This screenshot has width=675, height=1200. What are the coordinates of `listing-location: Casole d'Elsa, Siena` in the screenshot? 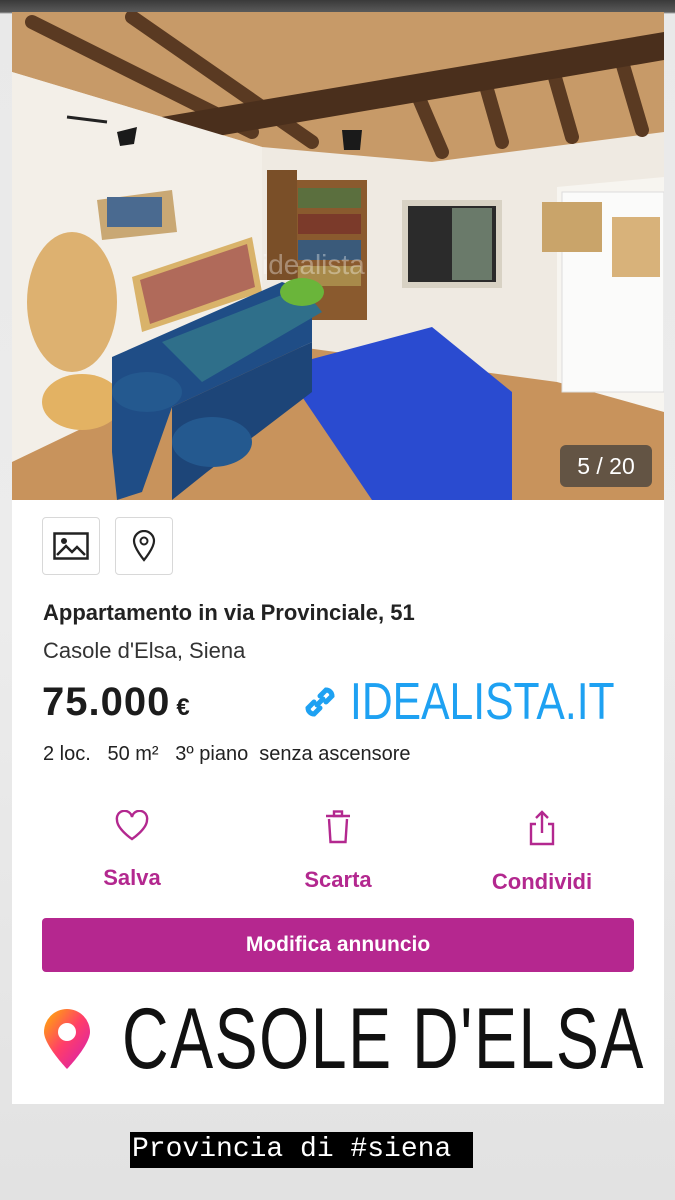 It's located at (144, 650).